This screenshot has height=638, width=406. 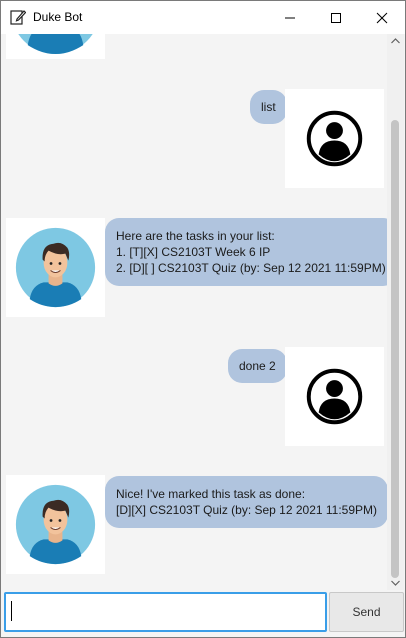 I want to click on scrollbar-thumb, so click(x=395, y=349).